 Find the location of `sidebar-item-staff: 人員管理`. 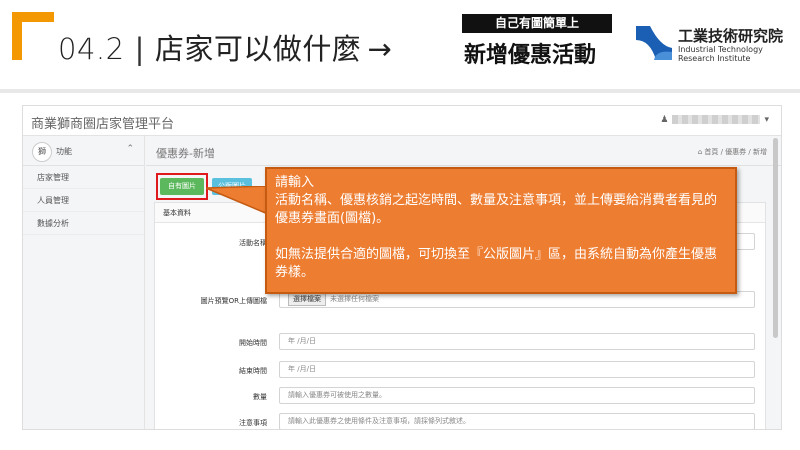

sidebar-item-staff: 人員管理 is located at coordinates (83, 200).